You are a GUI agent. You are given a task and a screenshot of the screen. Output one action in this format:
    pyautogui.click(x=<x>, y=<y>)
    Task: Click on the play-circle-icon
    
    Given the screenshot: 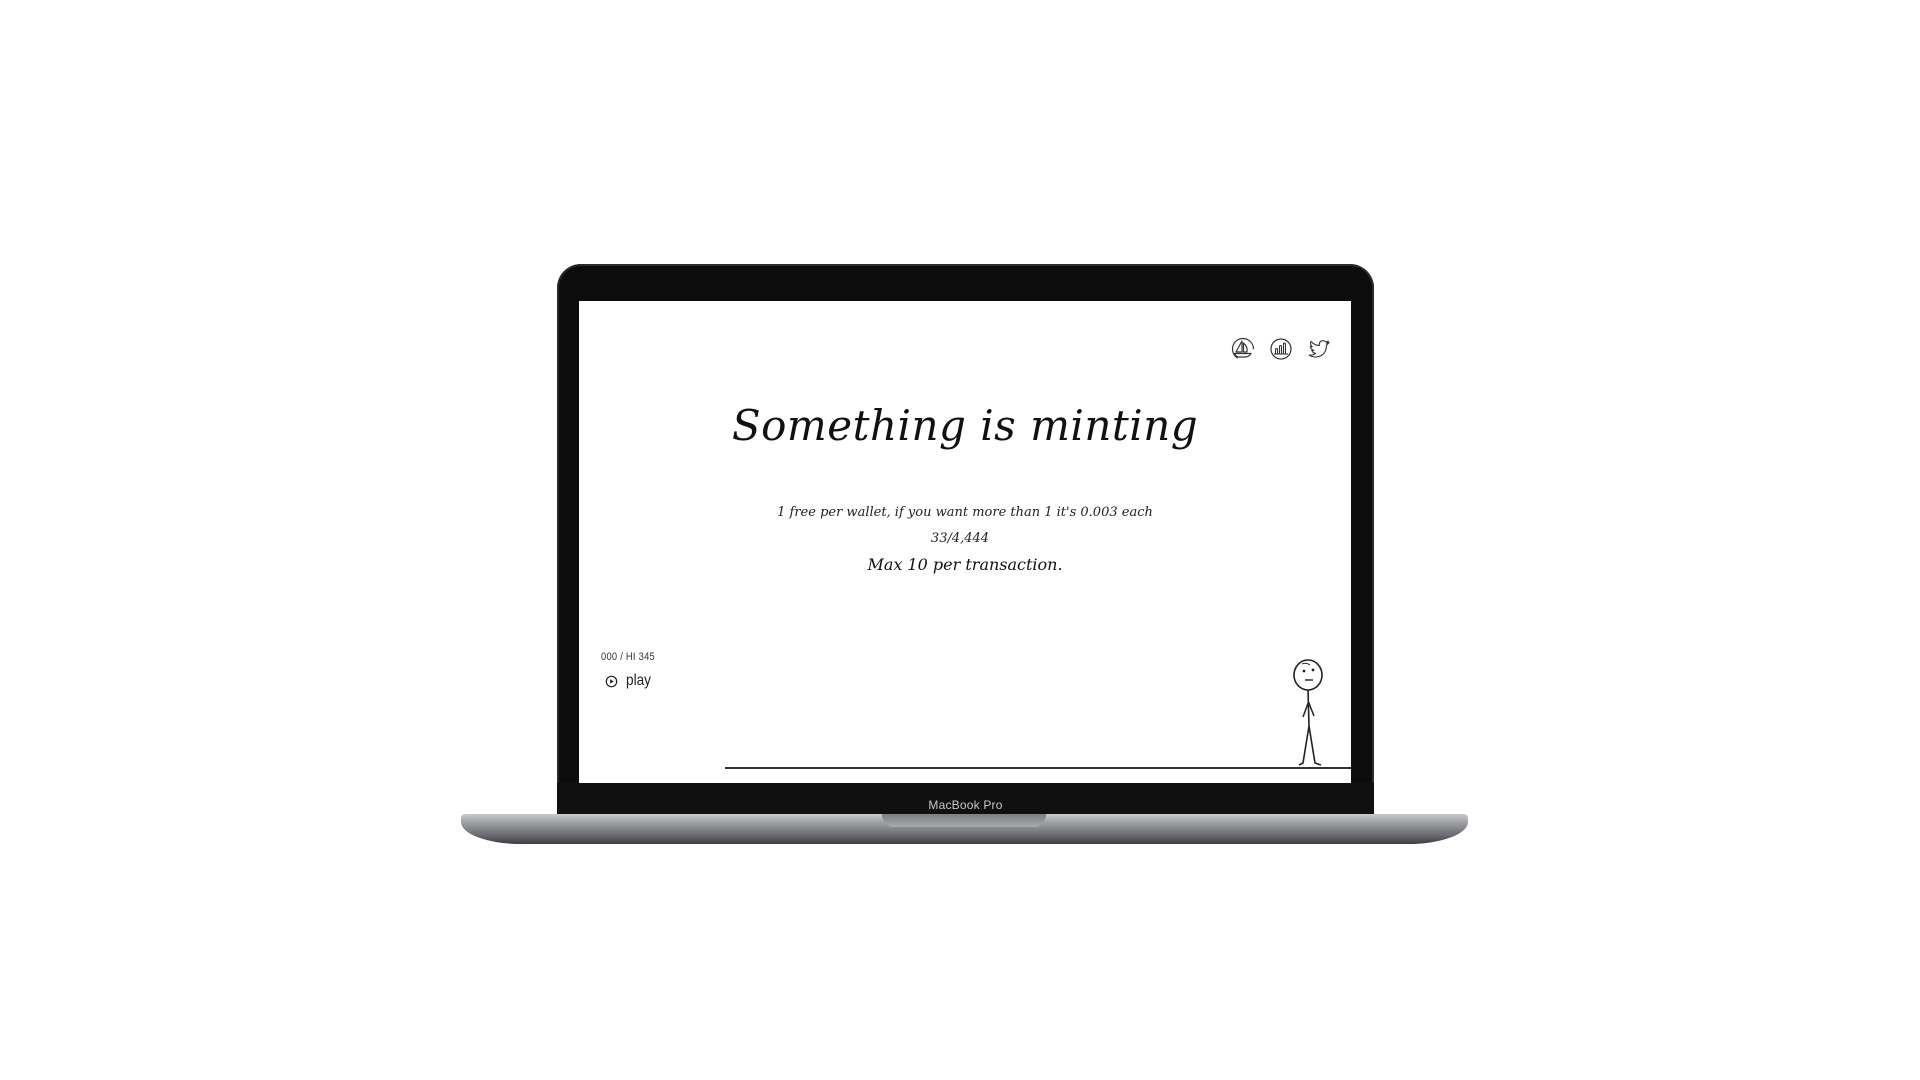 What is the action you would take?
    pyautogui.click(x=611, y=681)
    